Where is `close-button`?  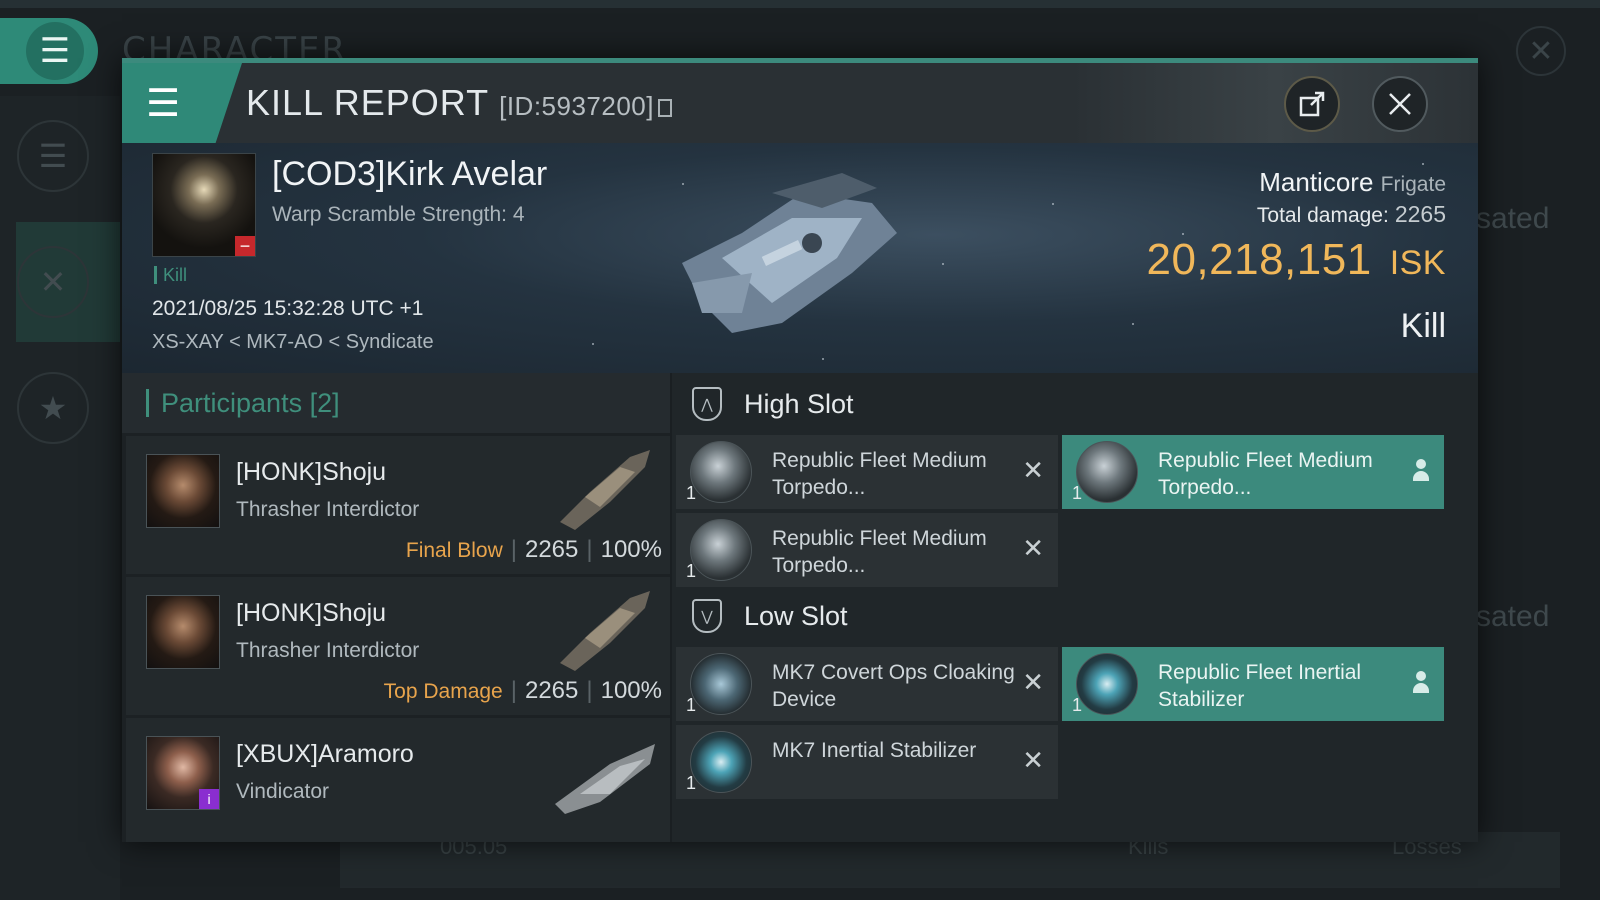
close-button is located at coordinates (1400, 104).